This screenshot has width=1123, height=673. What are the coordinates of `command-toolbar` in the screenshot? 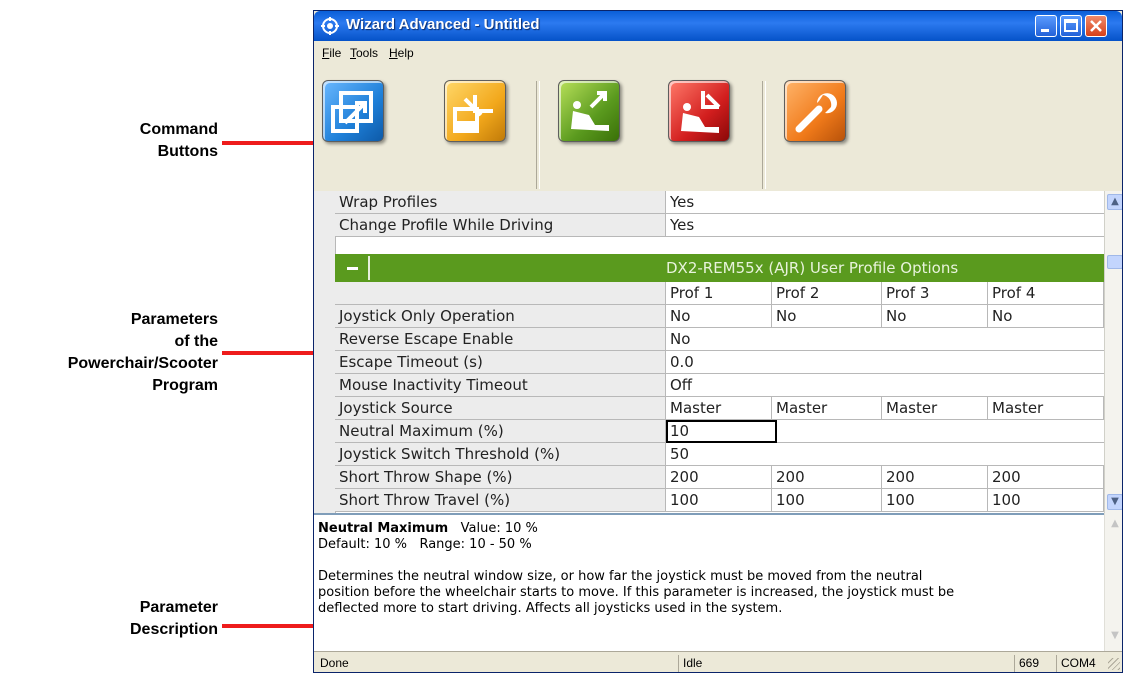 It's located at (718, 128).